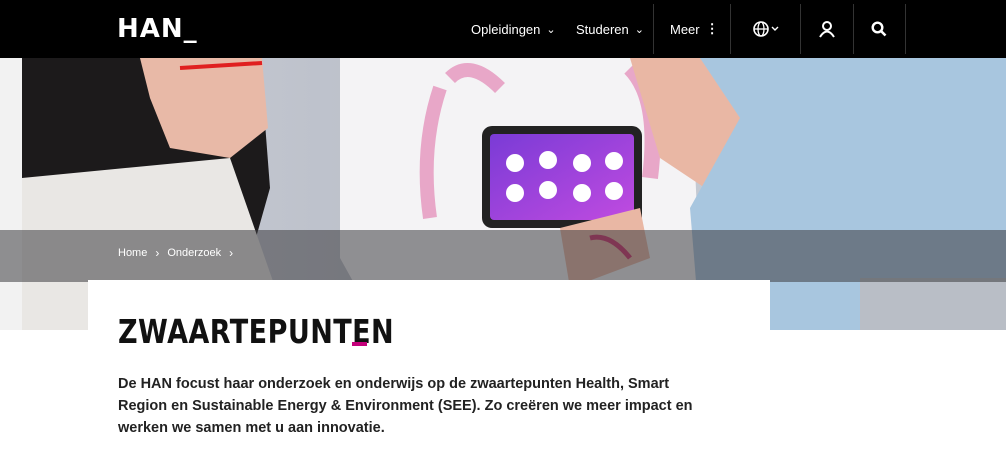 The image size is (1006, 460). I want to click on breadcrumb-home: Home, so click(132, 253).